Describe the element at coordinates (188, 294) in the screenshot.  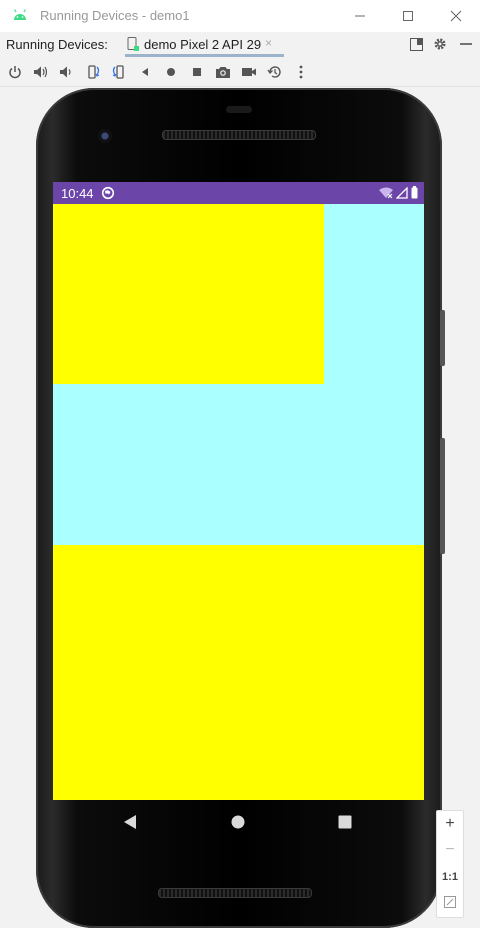
I see `yellow-box-top` at that location.